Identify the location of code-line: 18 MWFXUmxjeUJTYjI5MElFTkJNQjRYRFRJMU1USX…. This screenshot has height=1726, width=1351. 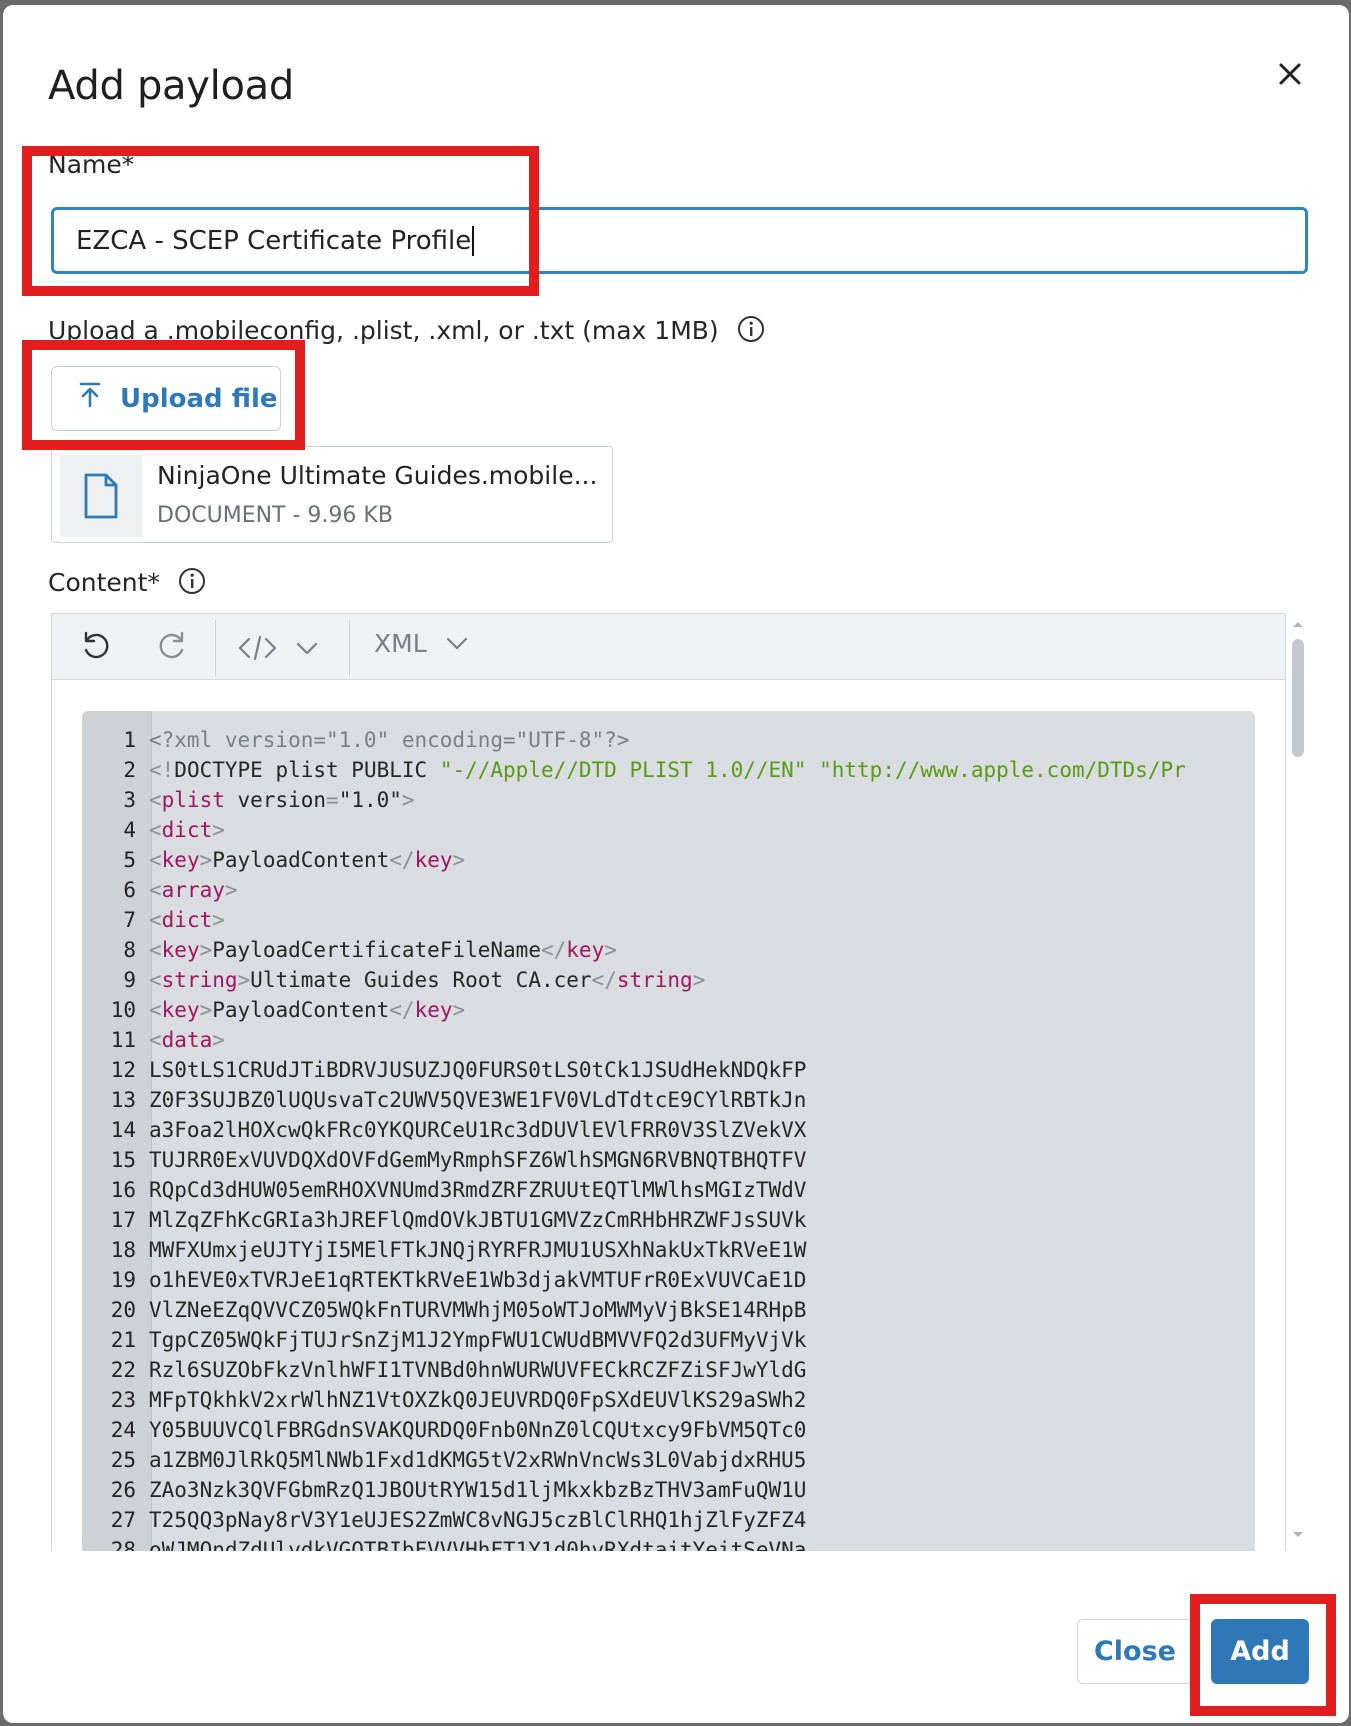
(668, 1250).